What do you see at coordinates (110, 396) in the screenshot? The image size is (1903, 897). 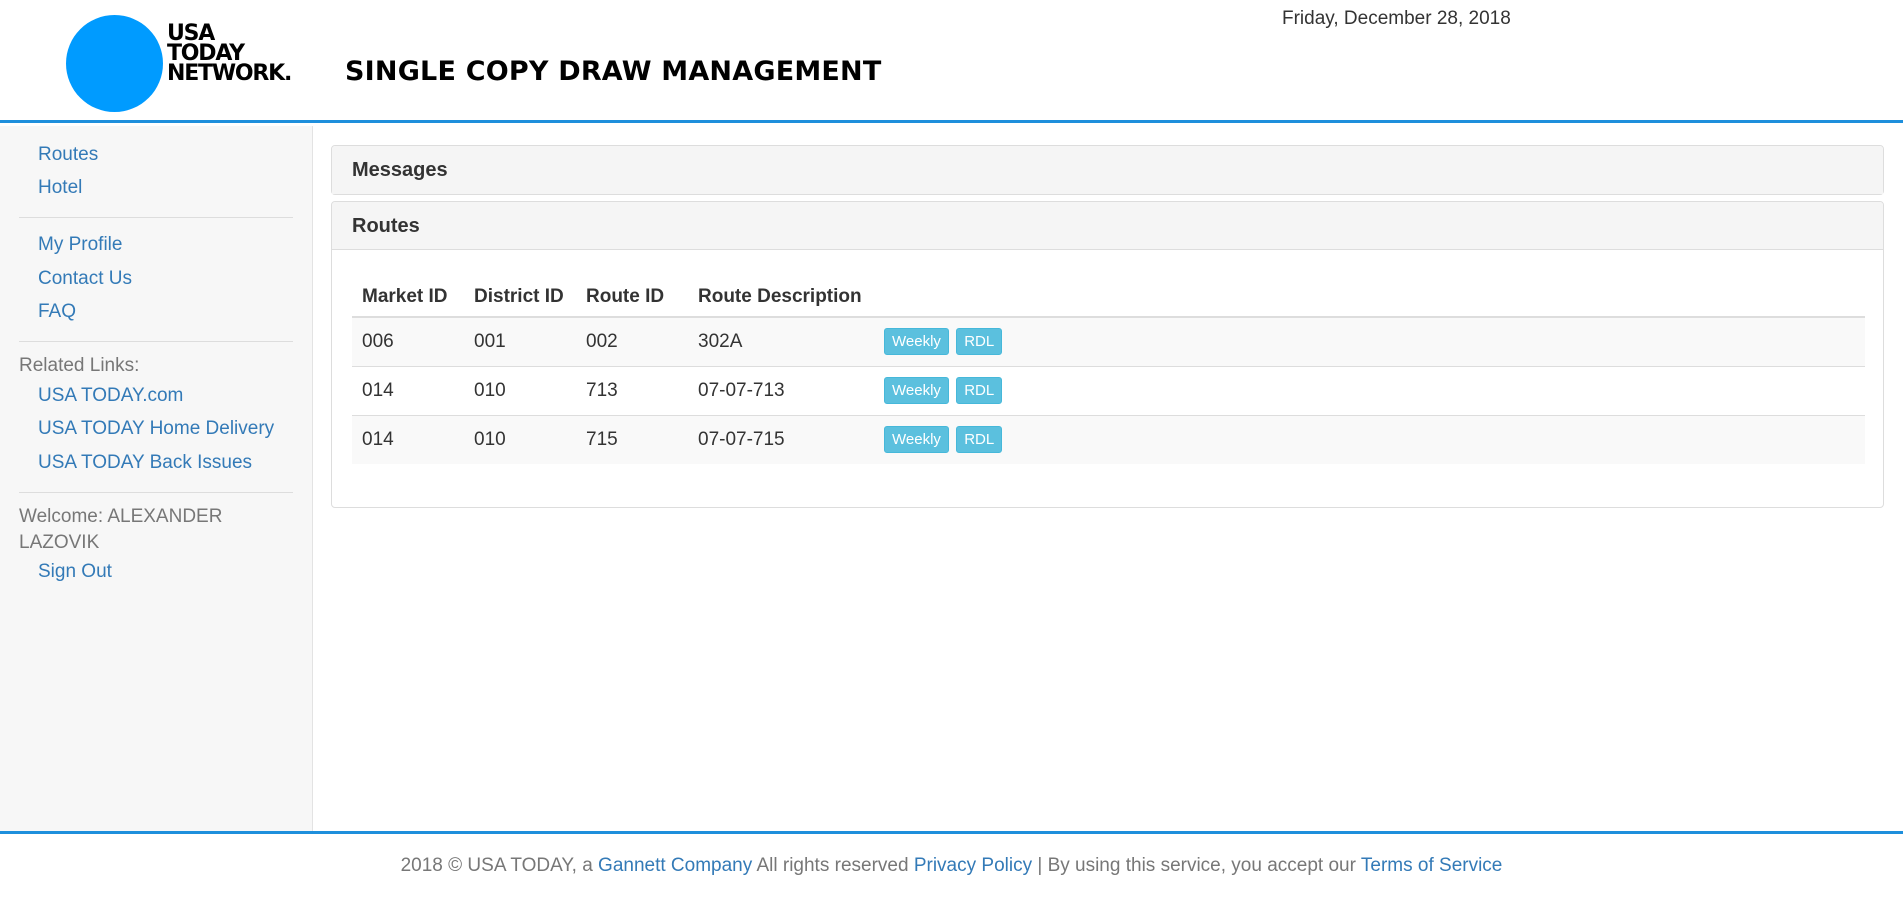 I see `sidebar-link-usatoday-com: USA TODAY.com` at bounding box center [110, 396].